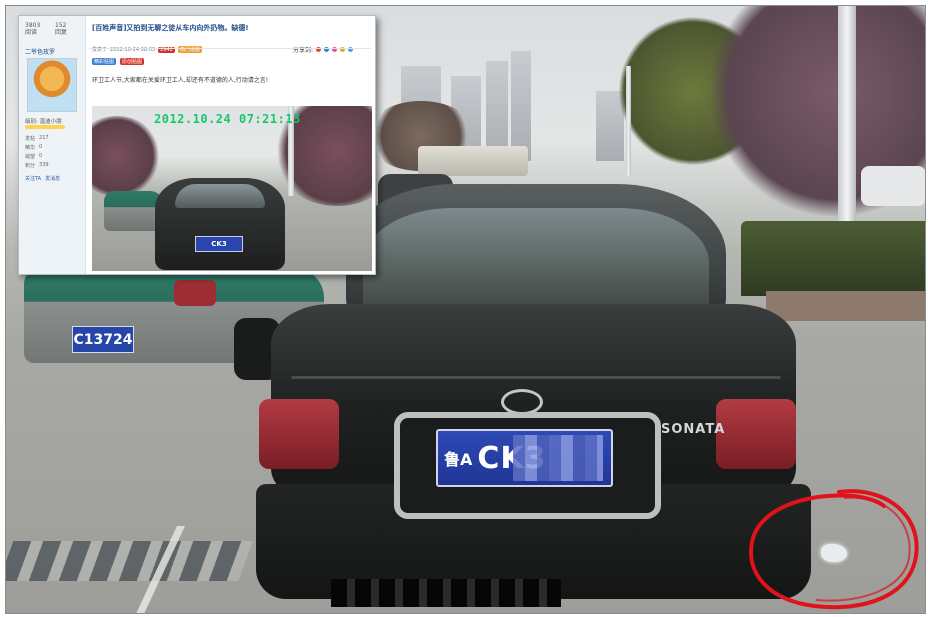 This screenshot has height=617, width=928. I want to click on tag-original-pics: 原创贴图, so click(132, 61).